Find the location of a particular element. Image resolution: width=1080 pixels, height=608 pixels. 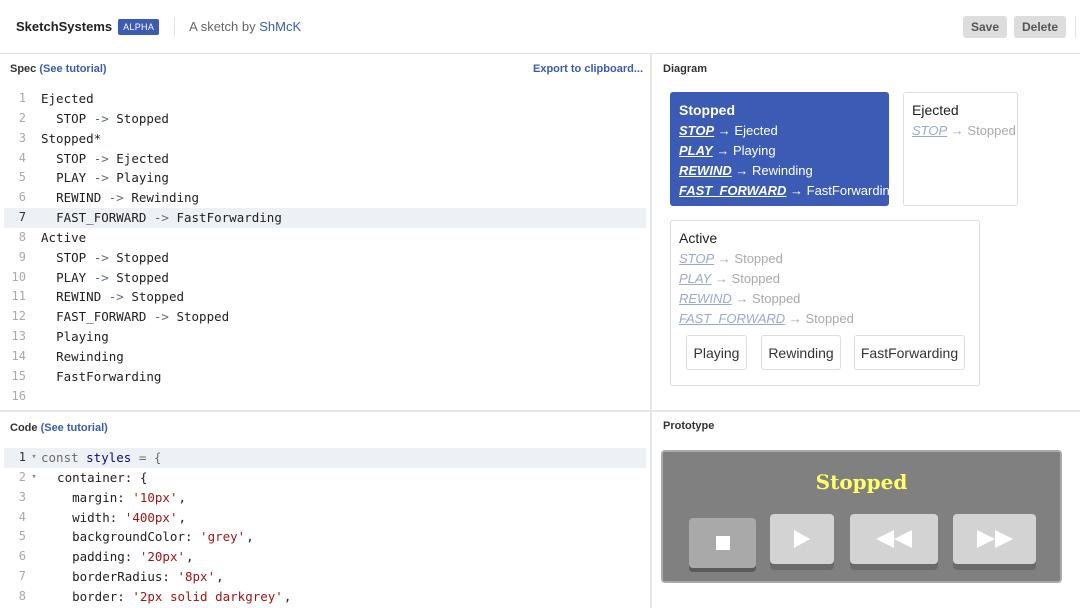

code-line: 5 backgroundColor: 'grey', is located at coordinates (325, 537).